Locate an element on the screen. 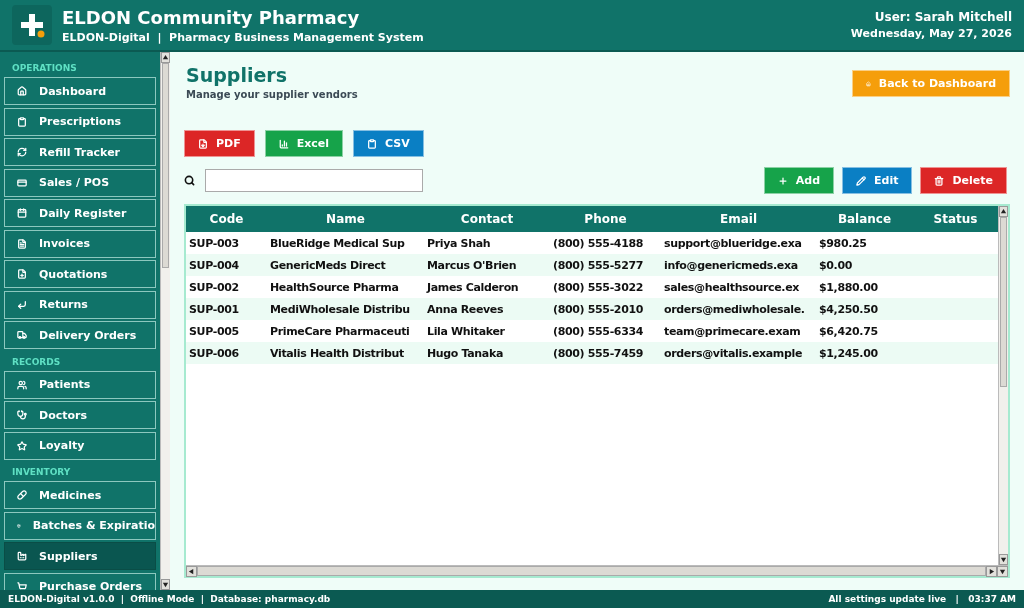 Image resolution: width=1024 pixels, height=608 pixels. sidebar-item: Batches & Expiratio is located at coordinates (80, 525).